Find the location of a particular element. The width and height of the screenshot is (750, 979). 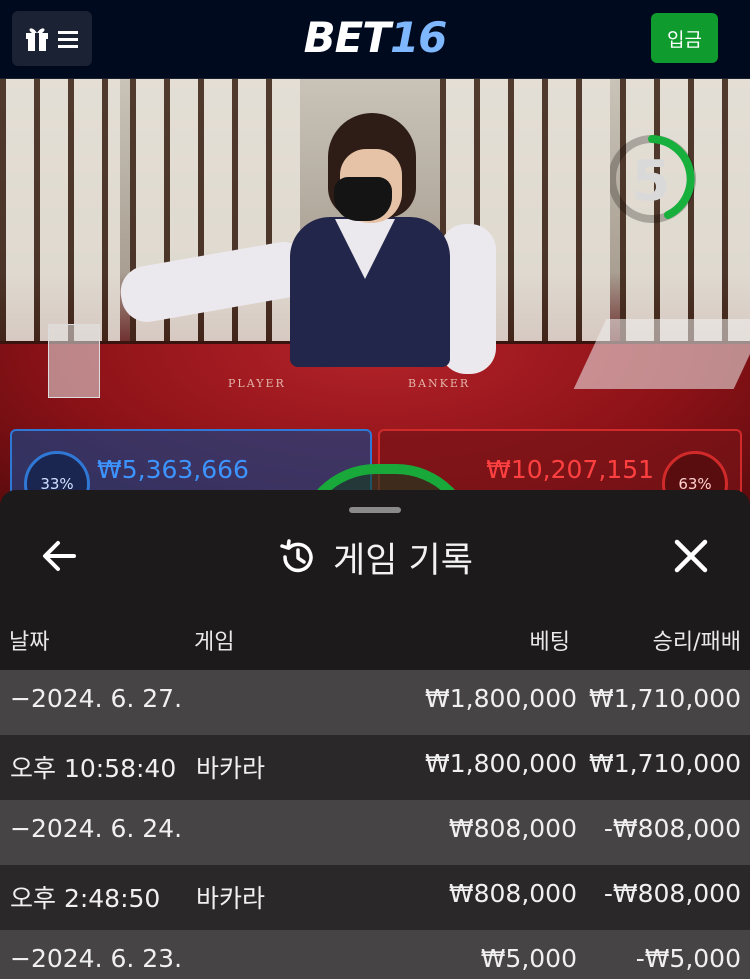

row-time: 오후 2:48:50 is located at coordinates (85, 898).